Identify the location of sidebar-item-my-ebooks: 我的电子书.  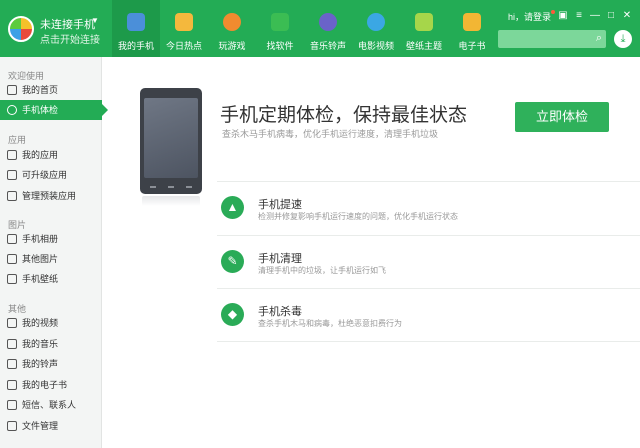
(51, 385).